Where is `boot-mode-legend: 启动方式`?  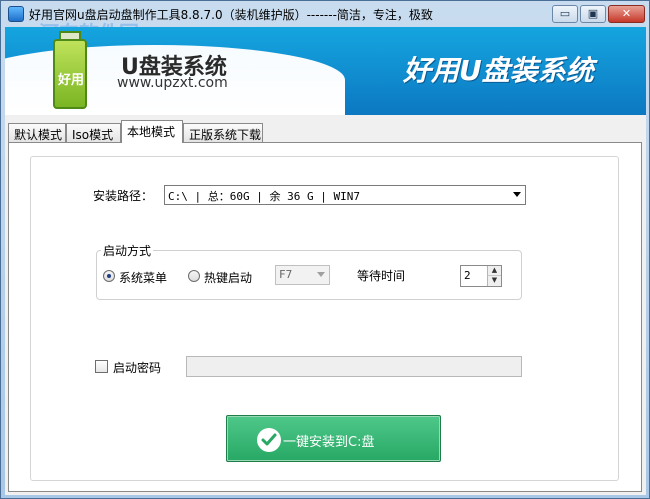 boot-mode-legend: 启动方式 is located at coordinates (127, 250).